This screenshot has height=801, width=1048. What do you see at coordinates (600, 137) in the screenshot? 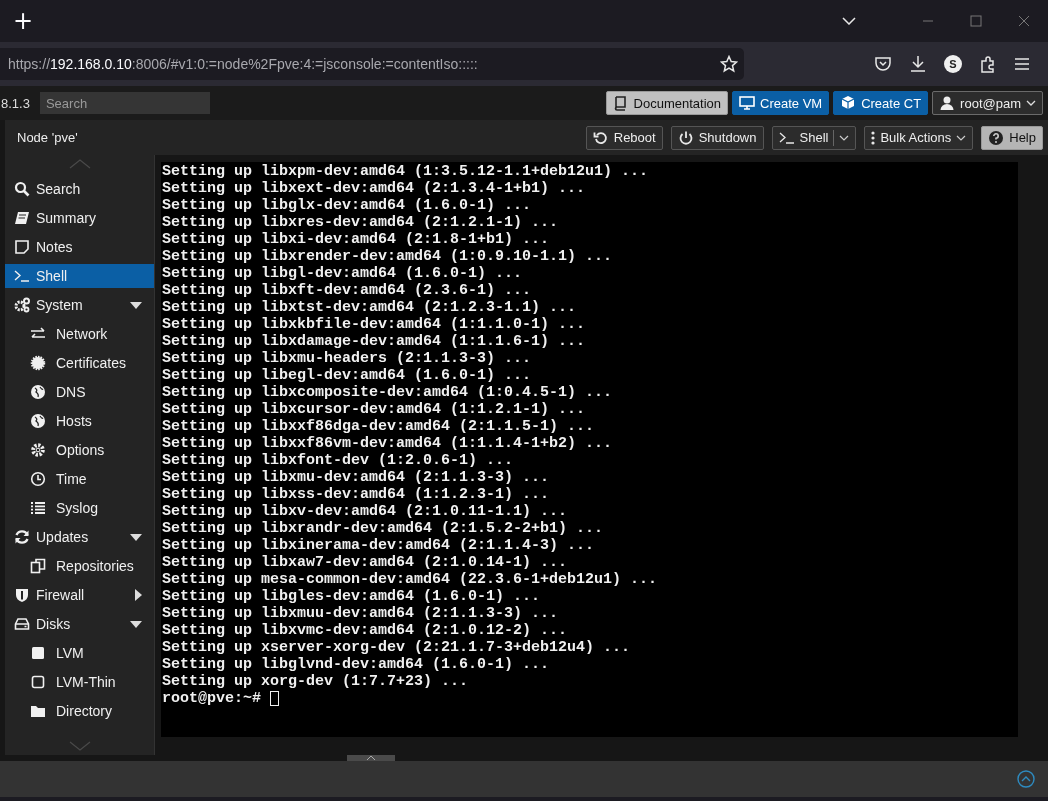
I see `undo-icon` at bounding box center [600, 137].